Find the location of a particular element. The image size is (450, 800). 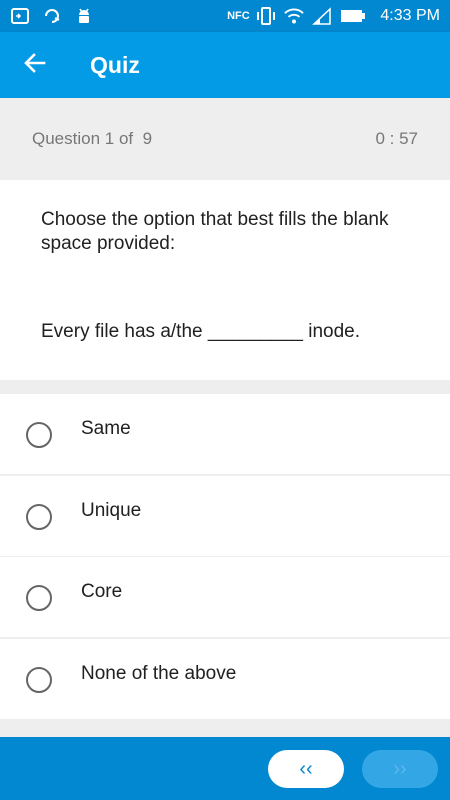

app-bar: Quiz is located at coordinates (225, 65).